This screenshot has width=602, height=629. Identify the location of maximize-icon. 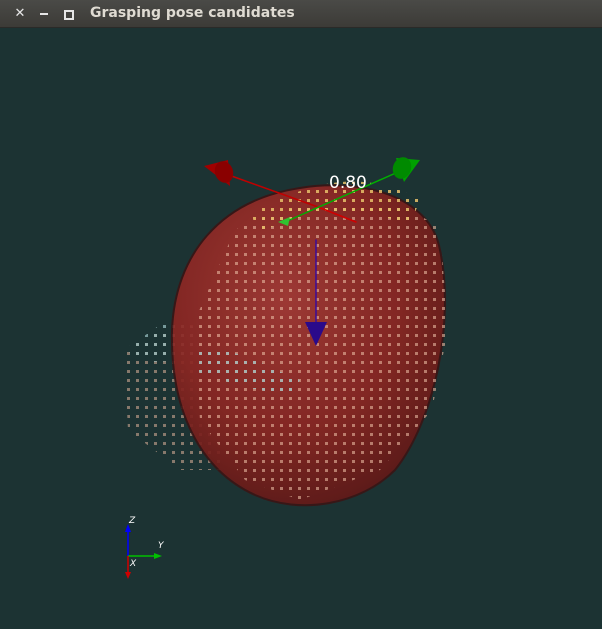
(69, 15).